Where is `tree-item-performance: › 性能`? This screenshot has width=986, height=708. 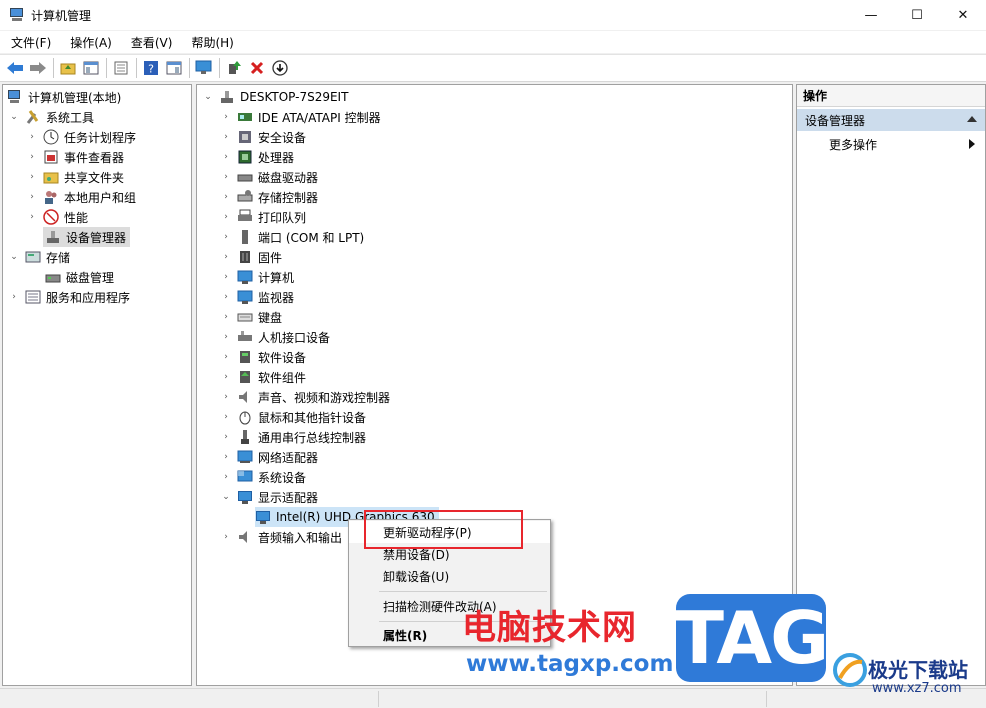 tree-item-performance: › 性能 is located at coordinates (57, 217).